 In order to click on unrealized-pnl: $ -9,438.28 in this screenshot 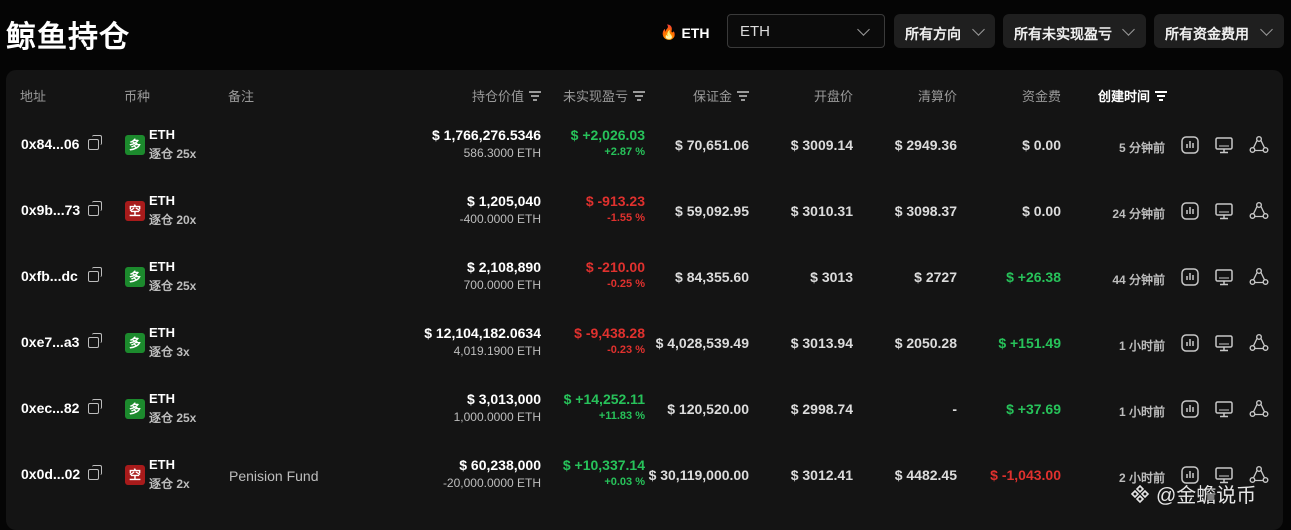, I will do `click(609, 333)`.